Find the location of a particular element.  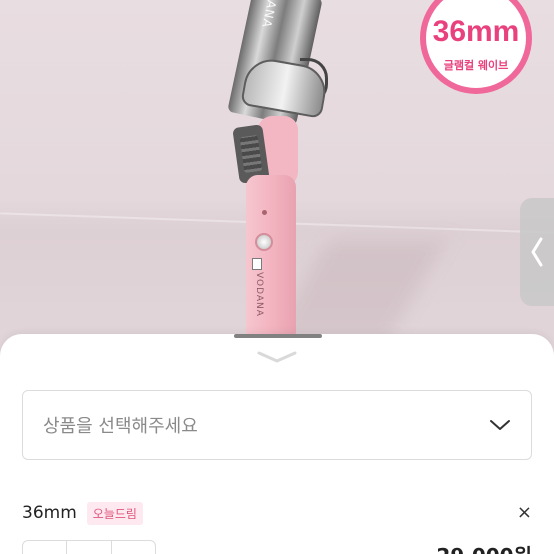

power-indicator is located at coordinates (264, 212).